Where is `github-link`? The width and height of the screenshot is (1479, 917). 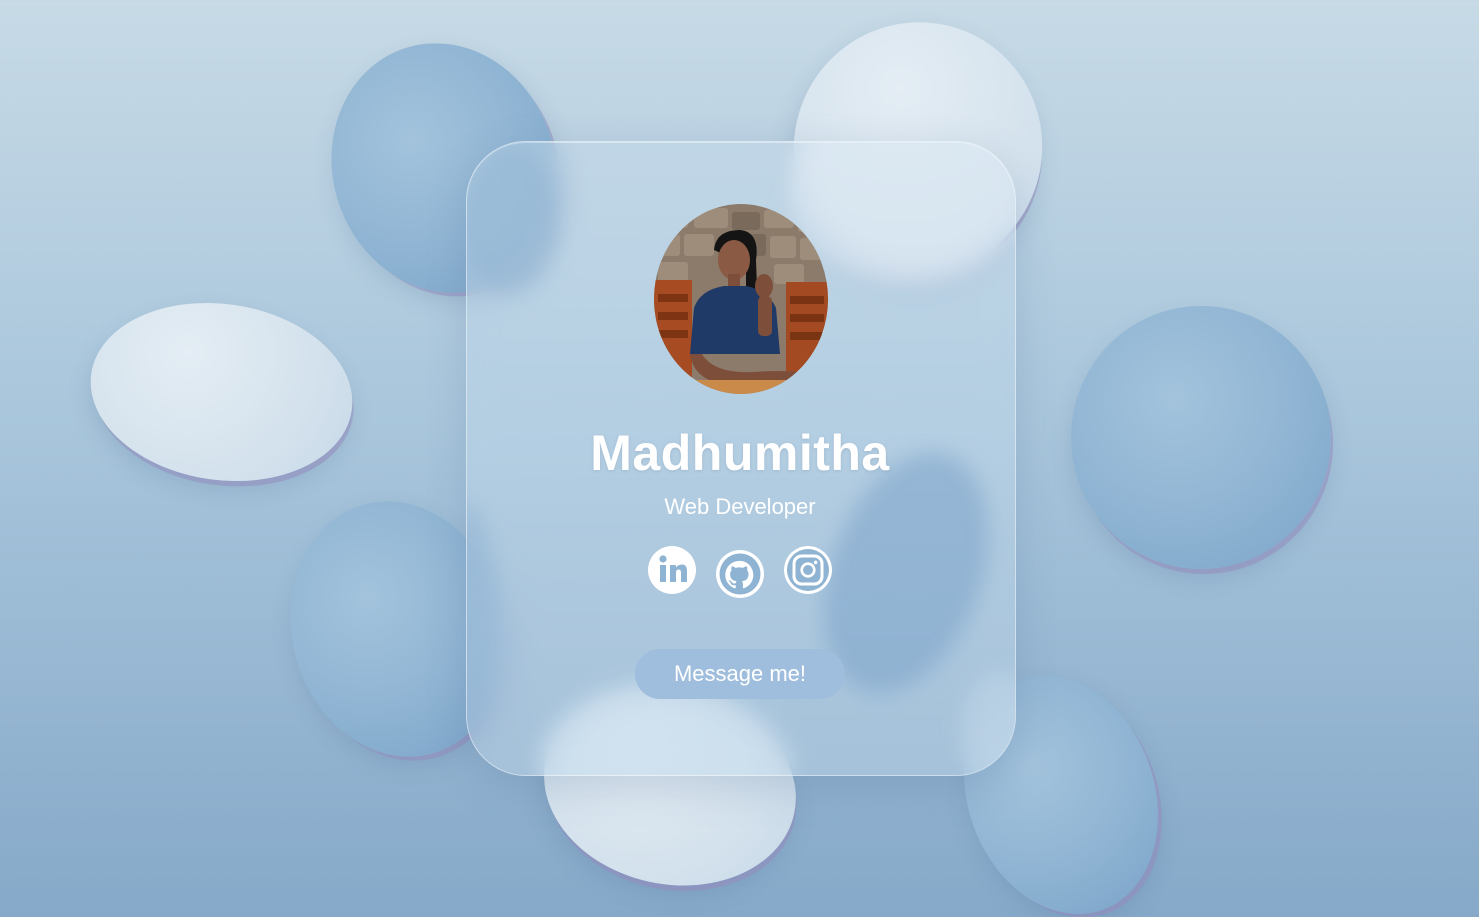
github-link is located at coordinates (740, 574).